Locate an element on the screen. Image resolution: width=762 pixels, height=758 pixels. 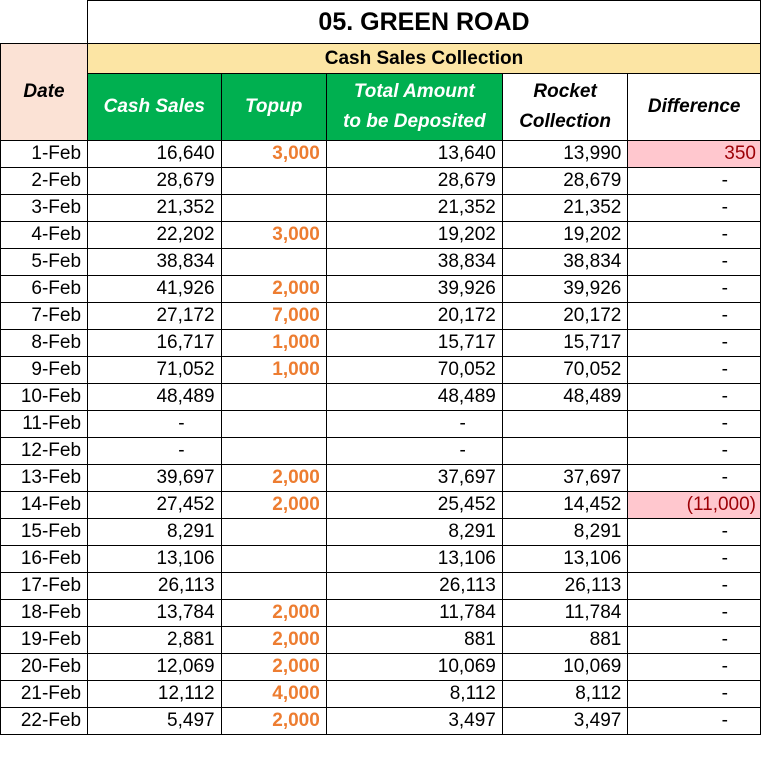
cash-sales-cell: 12,112 is located at coordinates (154, 694).